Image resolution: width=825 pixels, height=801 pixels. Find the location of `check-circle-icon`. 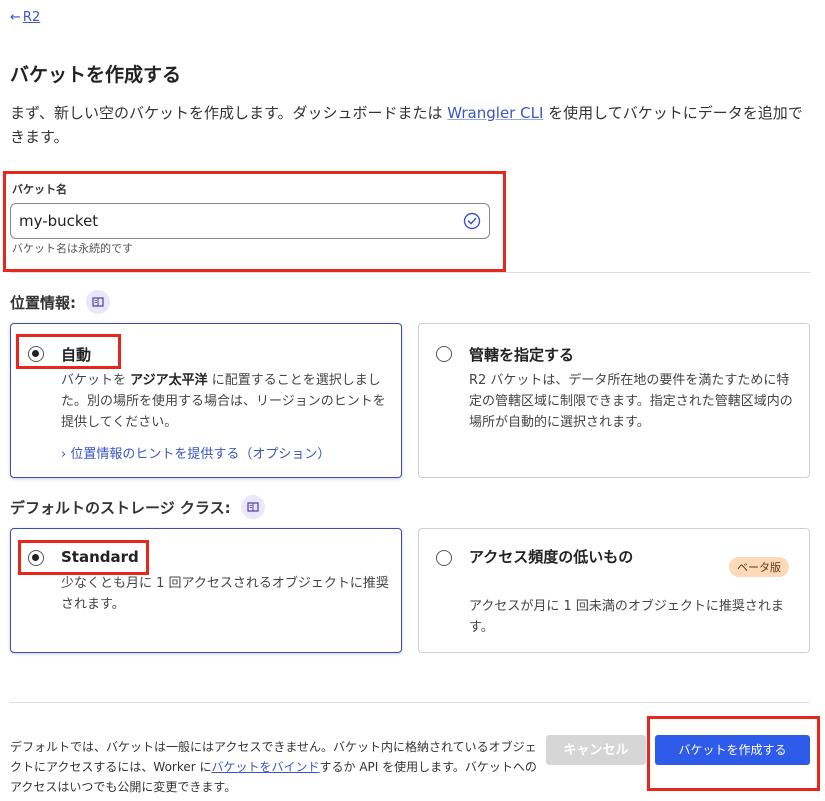

check-circle-icon is located at coordinates (472, 221).